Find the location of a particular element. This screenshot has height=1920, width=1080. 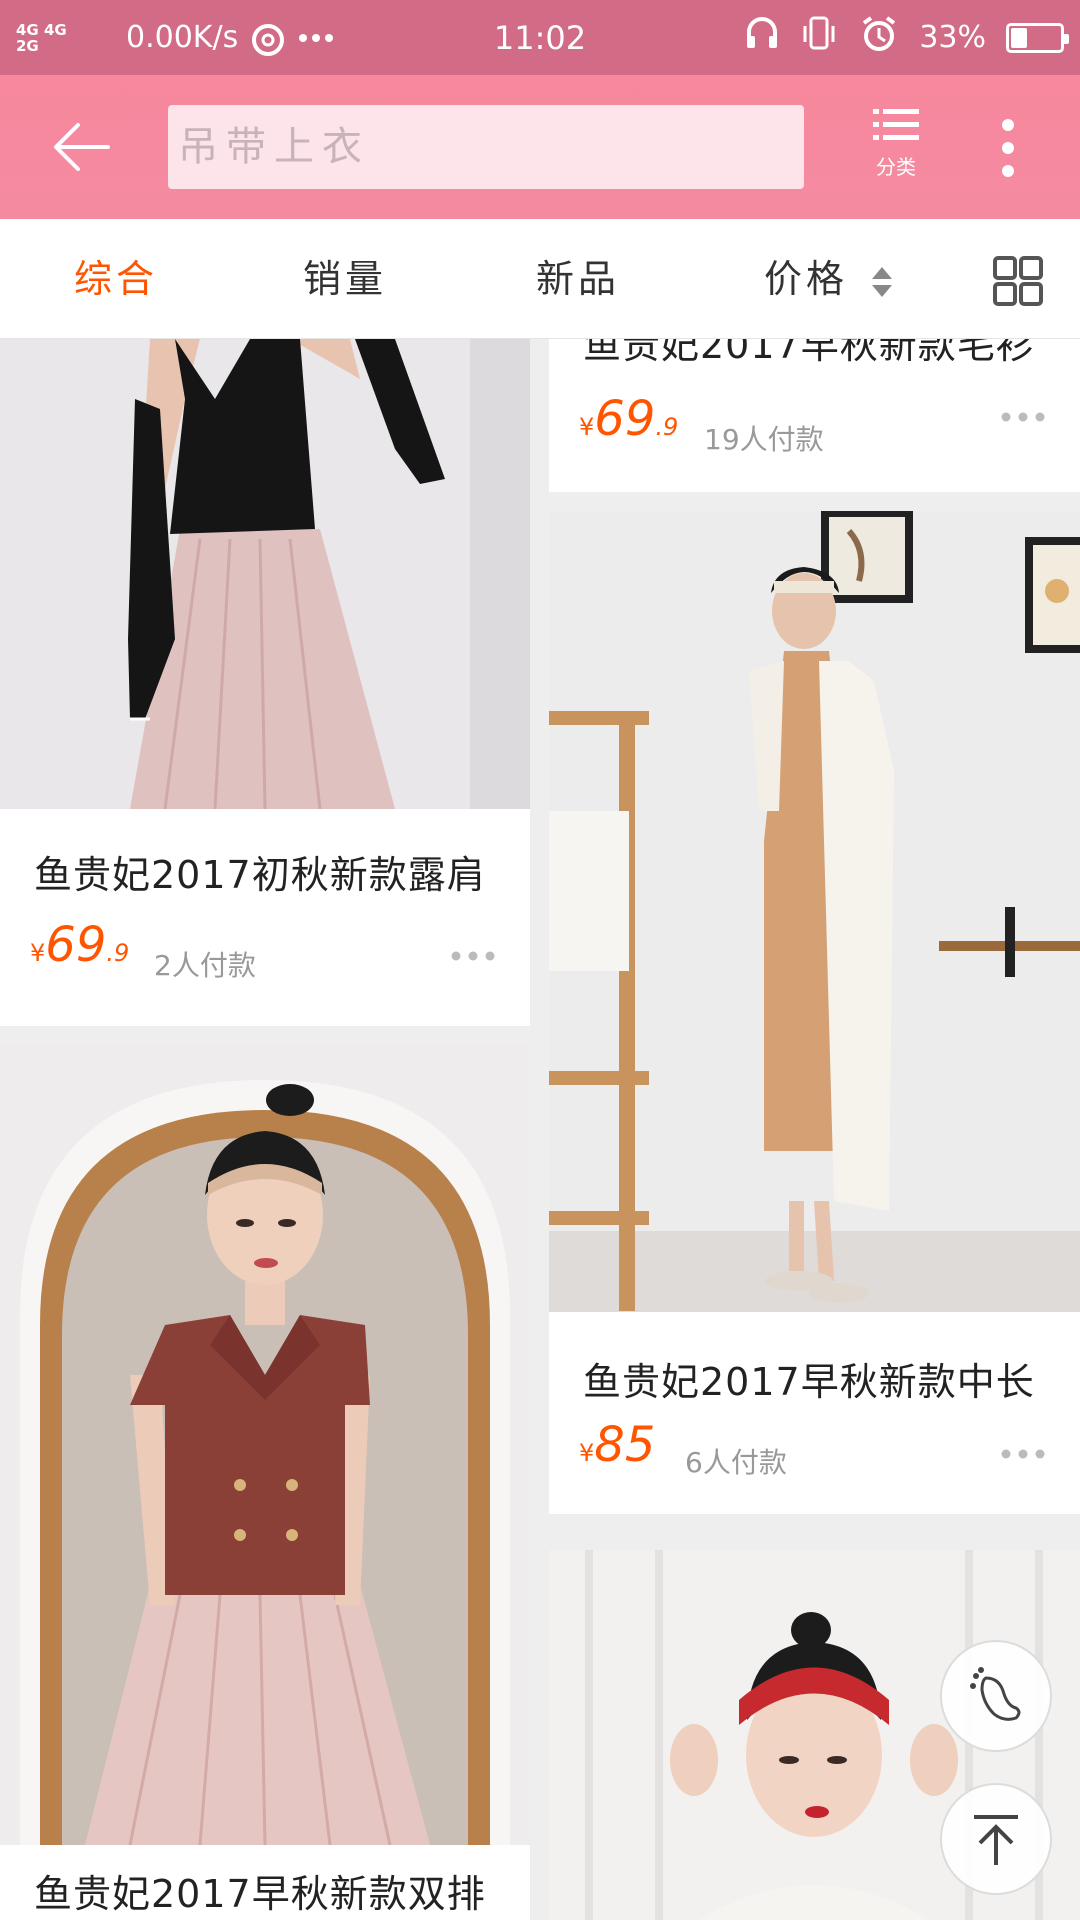

sold-count: 19人付款 is located at coordinates (764, 439).